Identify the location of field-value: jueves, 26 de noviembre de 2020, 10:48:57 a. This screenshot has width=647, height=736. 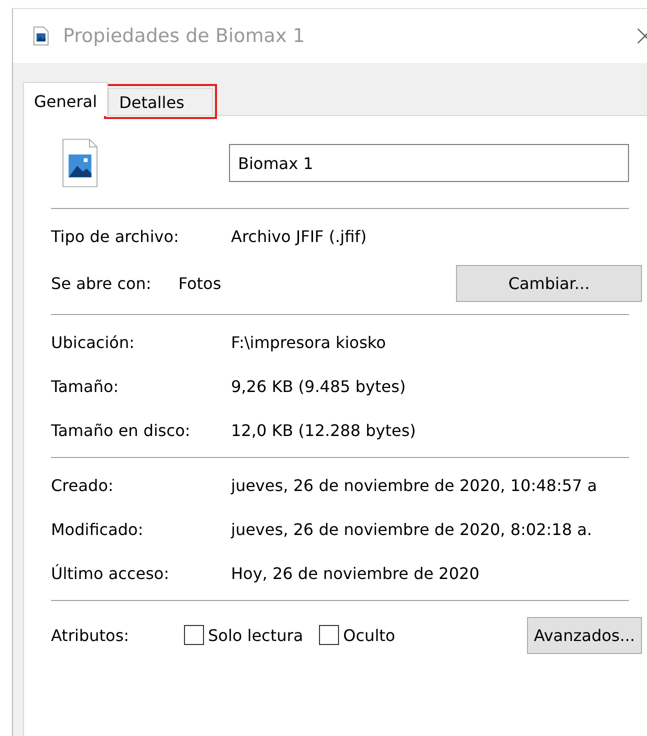
(414, 485).